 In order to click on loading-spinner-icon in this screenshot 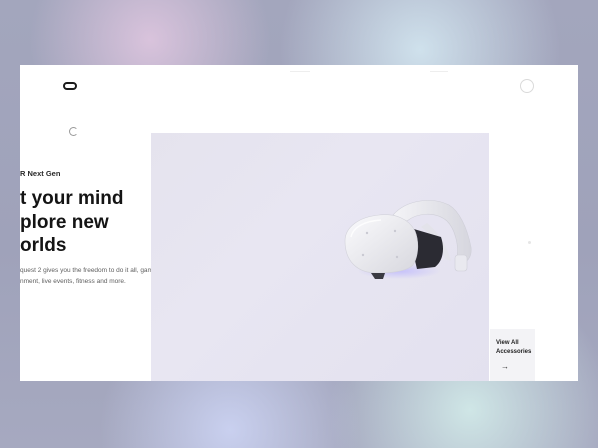, I will do `click(73, 131)`.